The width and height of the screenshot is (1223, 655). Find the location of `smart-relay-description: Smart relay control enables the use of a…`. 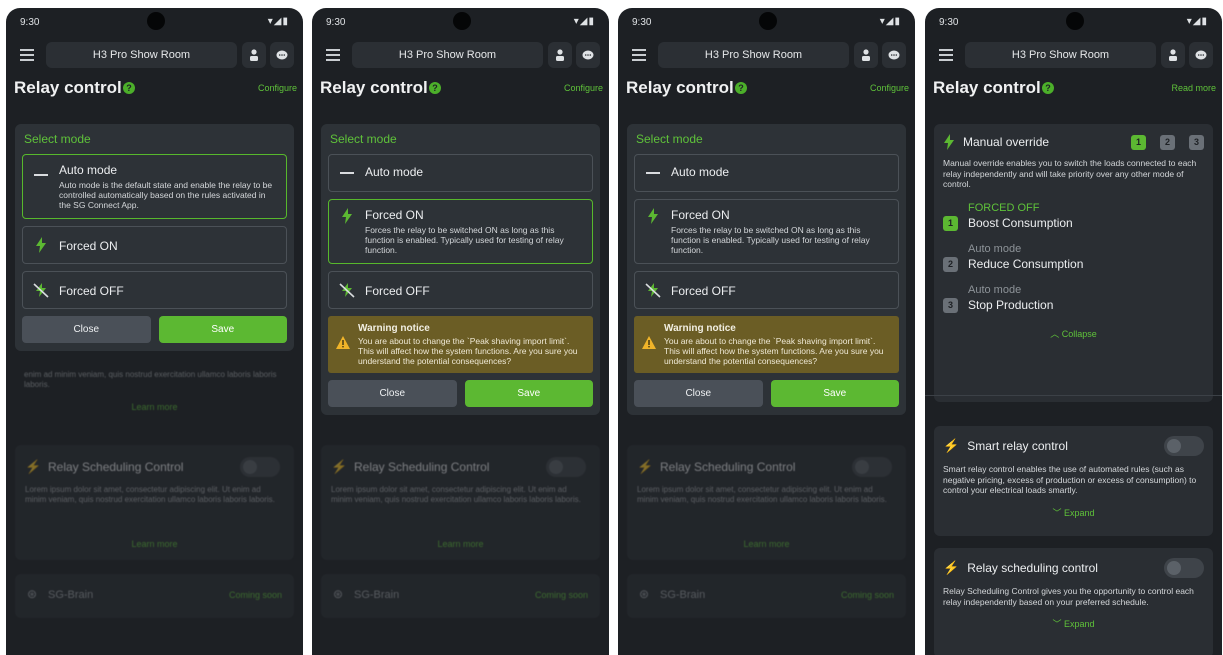

smart-relay-description: Smart relay control enables the use of a… is located at coordinates (1070, 479).